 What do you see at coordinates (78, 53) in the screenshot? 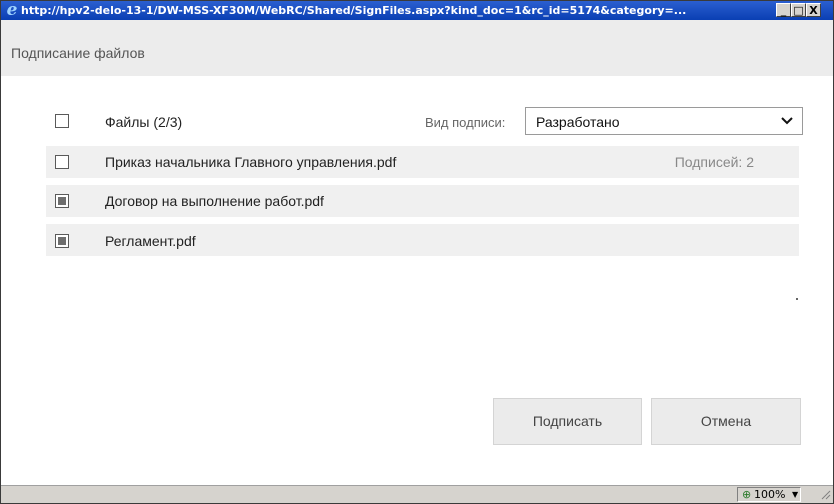
I see `dialog-title: Подписание файлов` at bounding box center [78, 53].